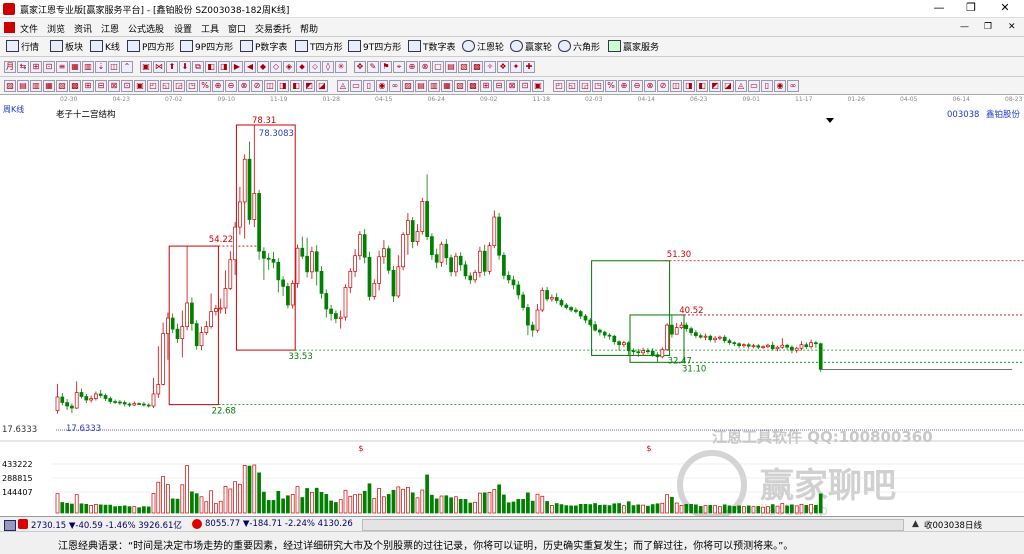  What do you see at coordinates (101, 86) in the screenshot?
I see `indicator-tool-8-icon: ⊟` at bounding box center [101, 86].